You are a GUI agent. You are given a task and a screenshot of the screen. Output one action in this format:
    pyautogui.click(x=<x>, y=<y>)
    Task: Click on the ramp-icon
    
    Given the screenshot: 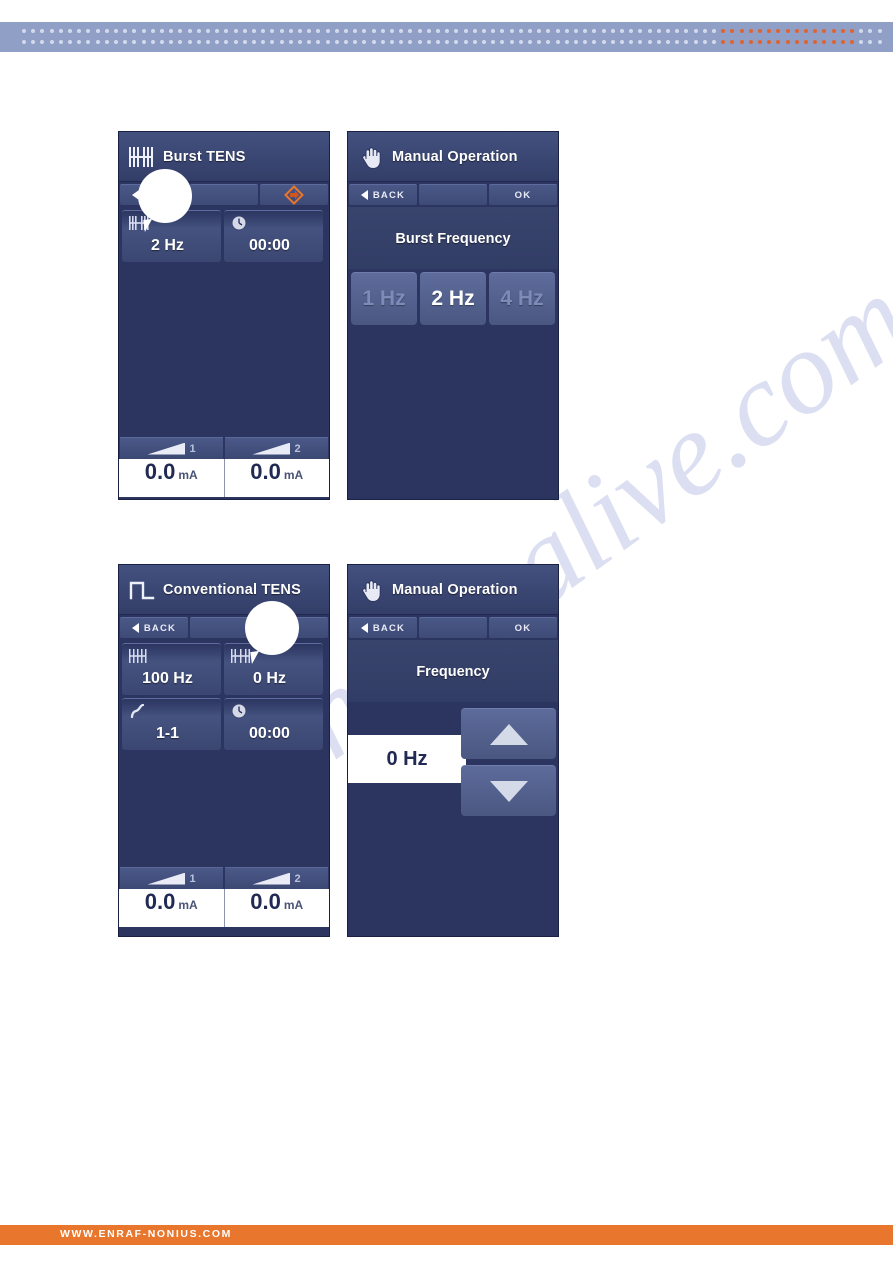 What is the action you would take?
    pyautogui.click(x=271, y=878)
    